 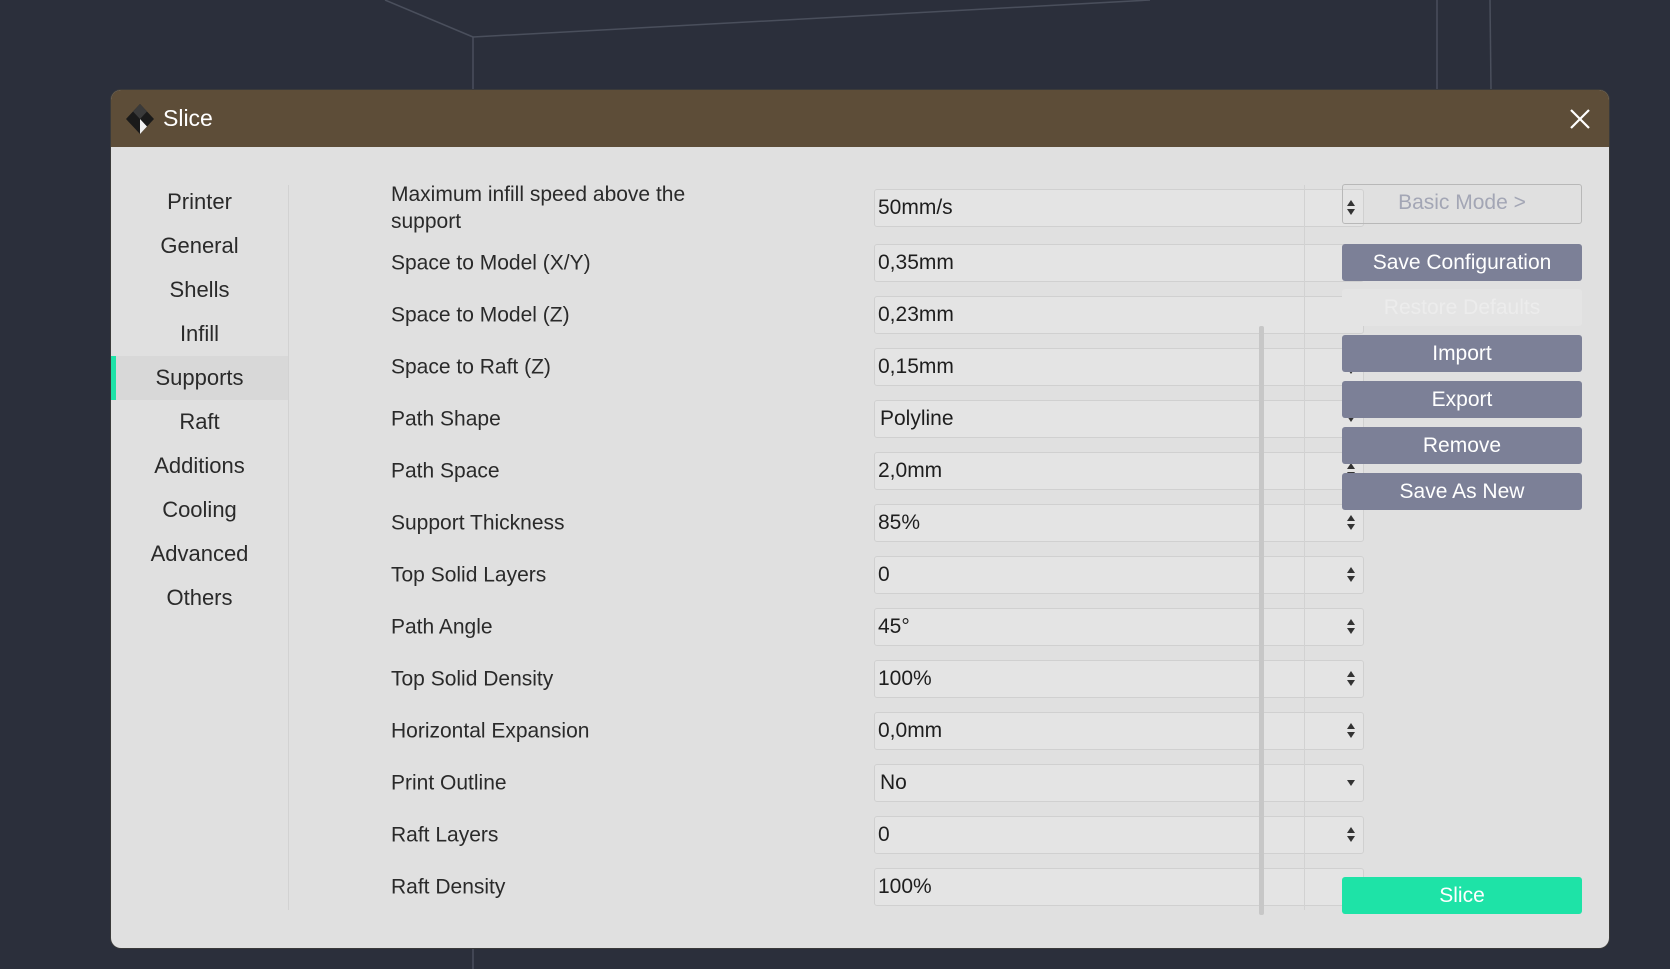 I want to click on sidebar-item-raft: Raft, so click(x=199, y=422).